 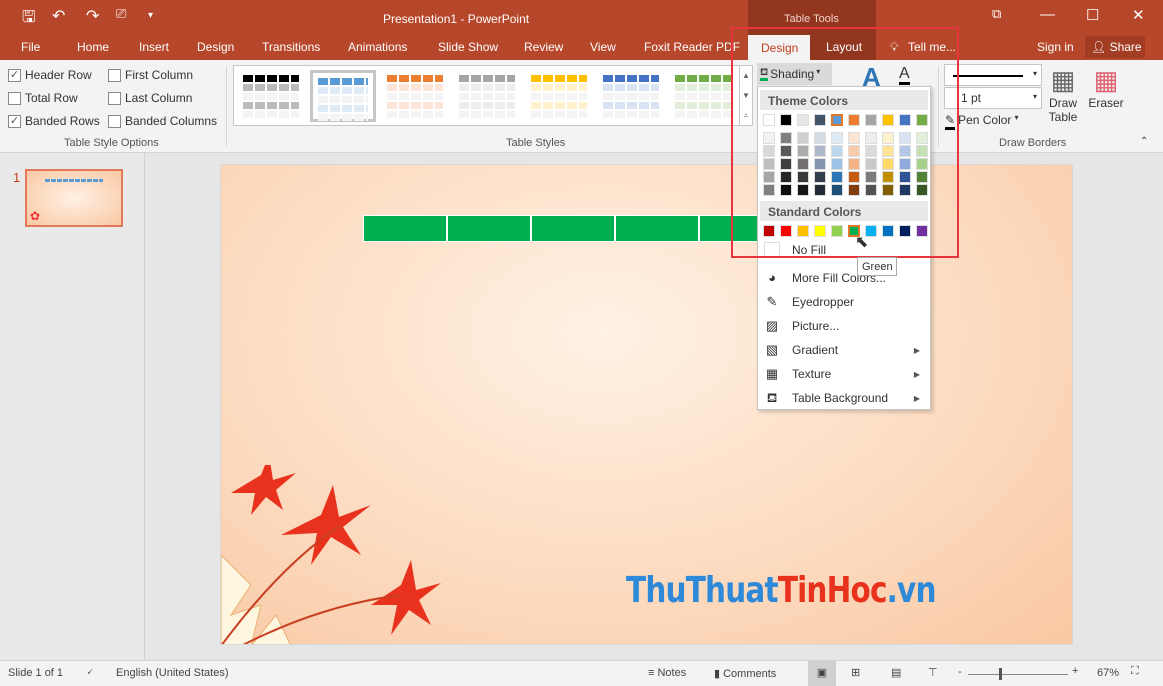 What do you see at coordinates (981, 121) in the screenshot?
I see `pen-color-button: ✎ Pen Color ▾` at bounding box center [981, 121].